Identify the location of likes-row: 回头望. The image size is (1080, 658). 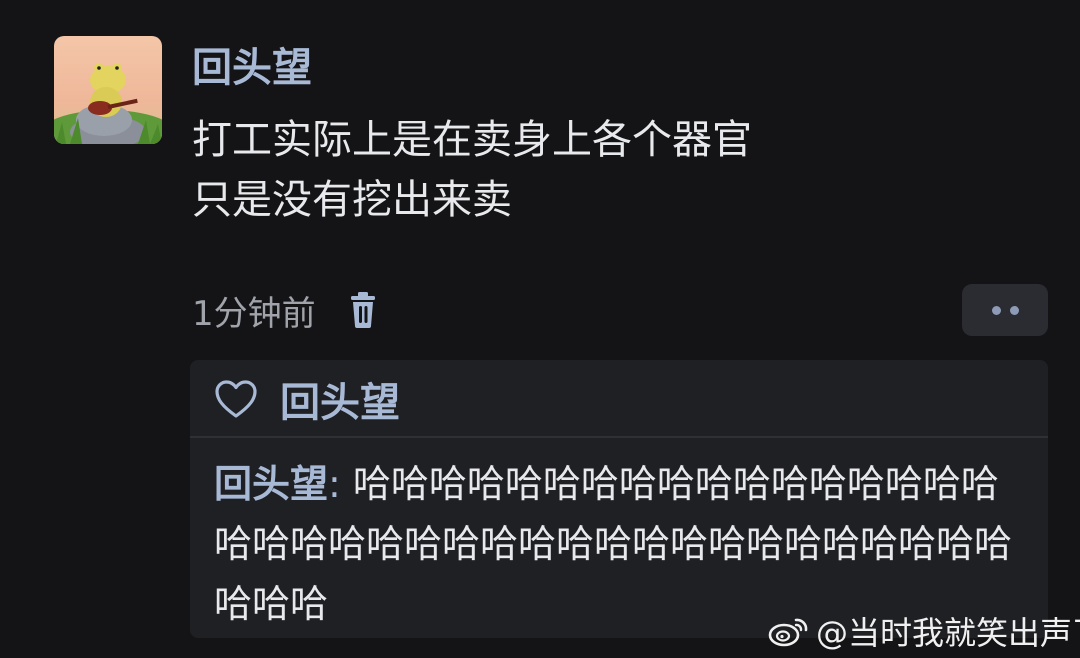
(307, 400).